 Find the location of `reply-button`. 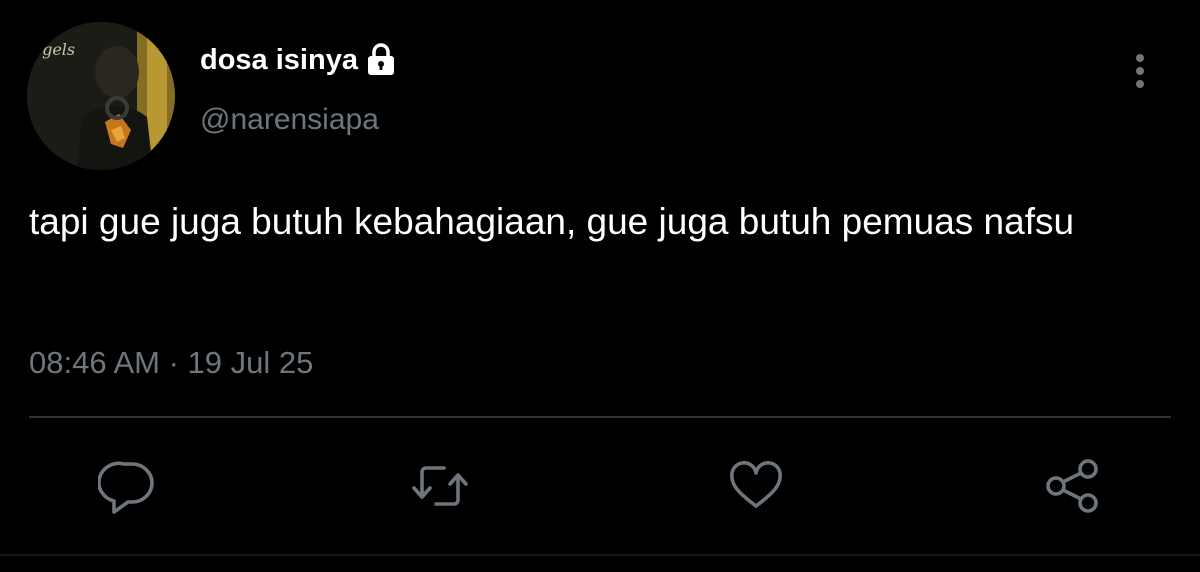

reply-button is located at coordinates (127, 486).